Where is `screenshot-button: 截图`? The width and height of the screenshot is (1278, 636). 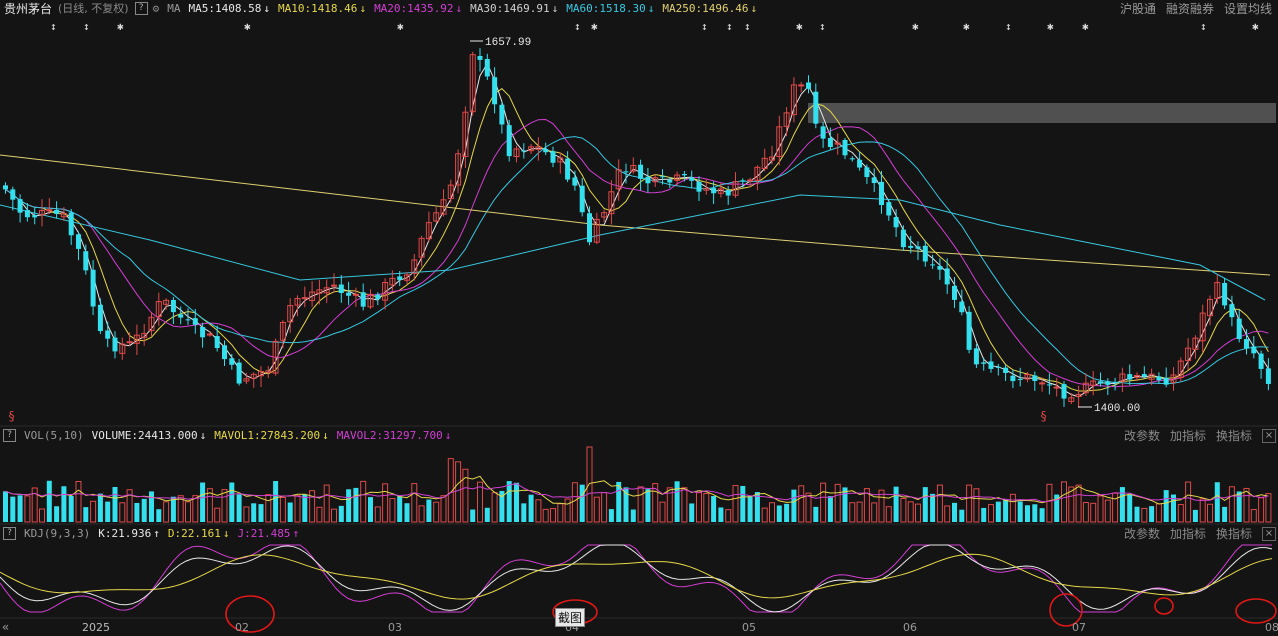
screenshot-button: 截图 is located at coordinates (570, 617).